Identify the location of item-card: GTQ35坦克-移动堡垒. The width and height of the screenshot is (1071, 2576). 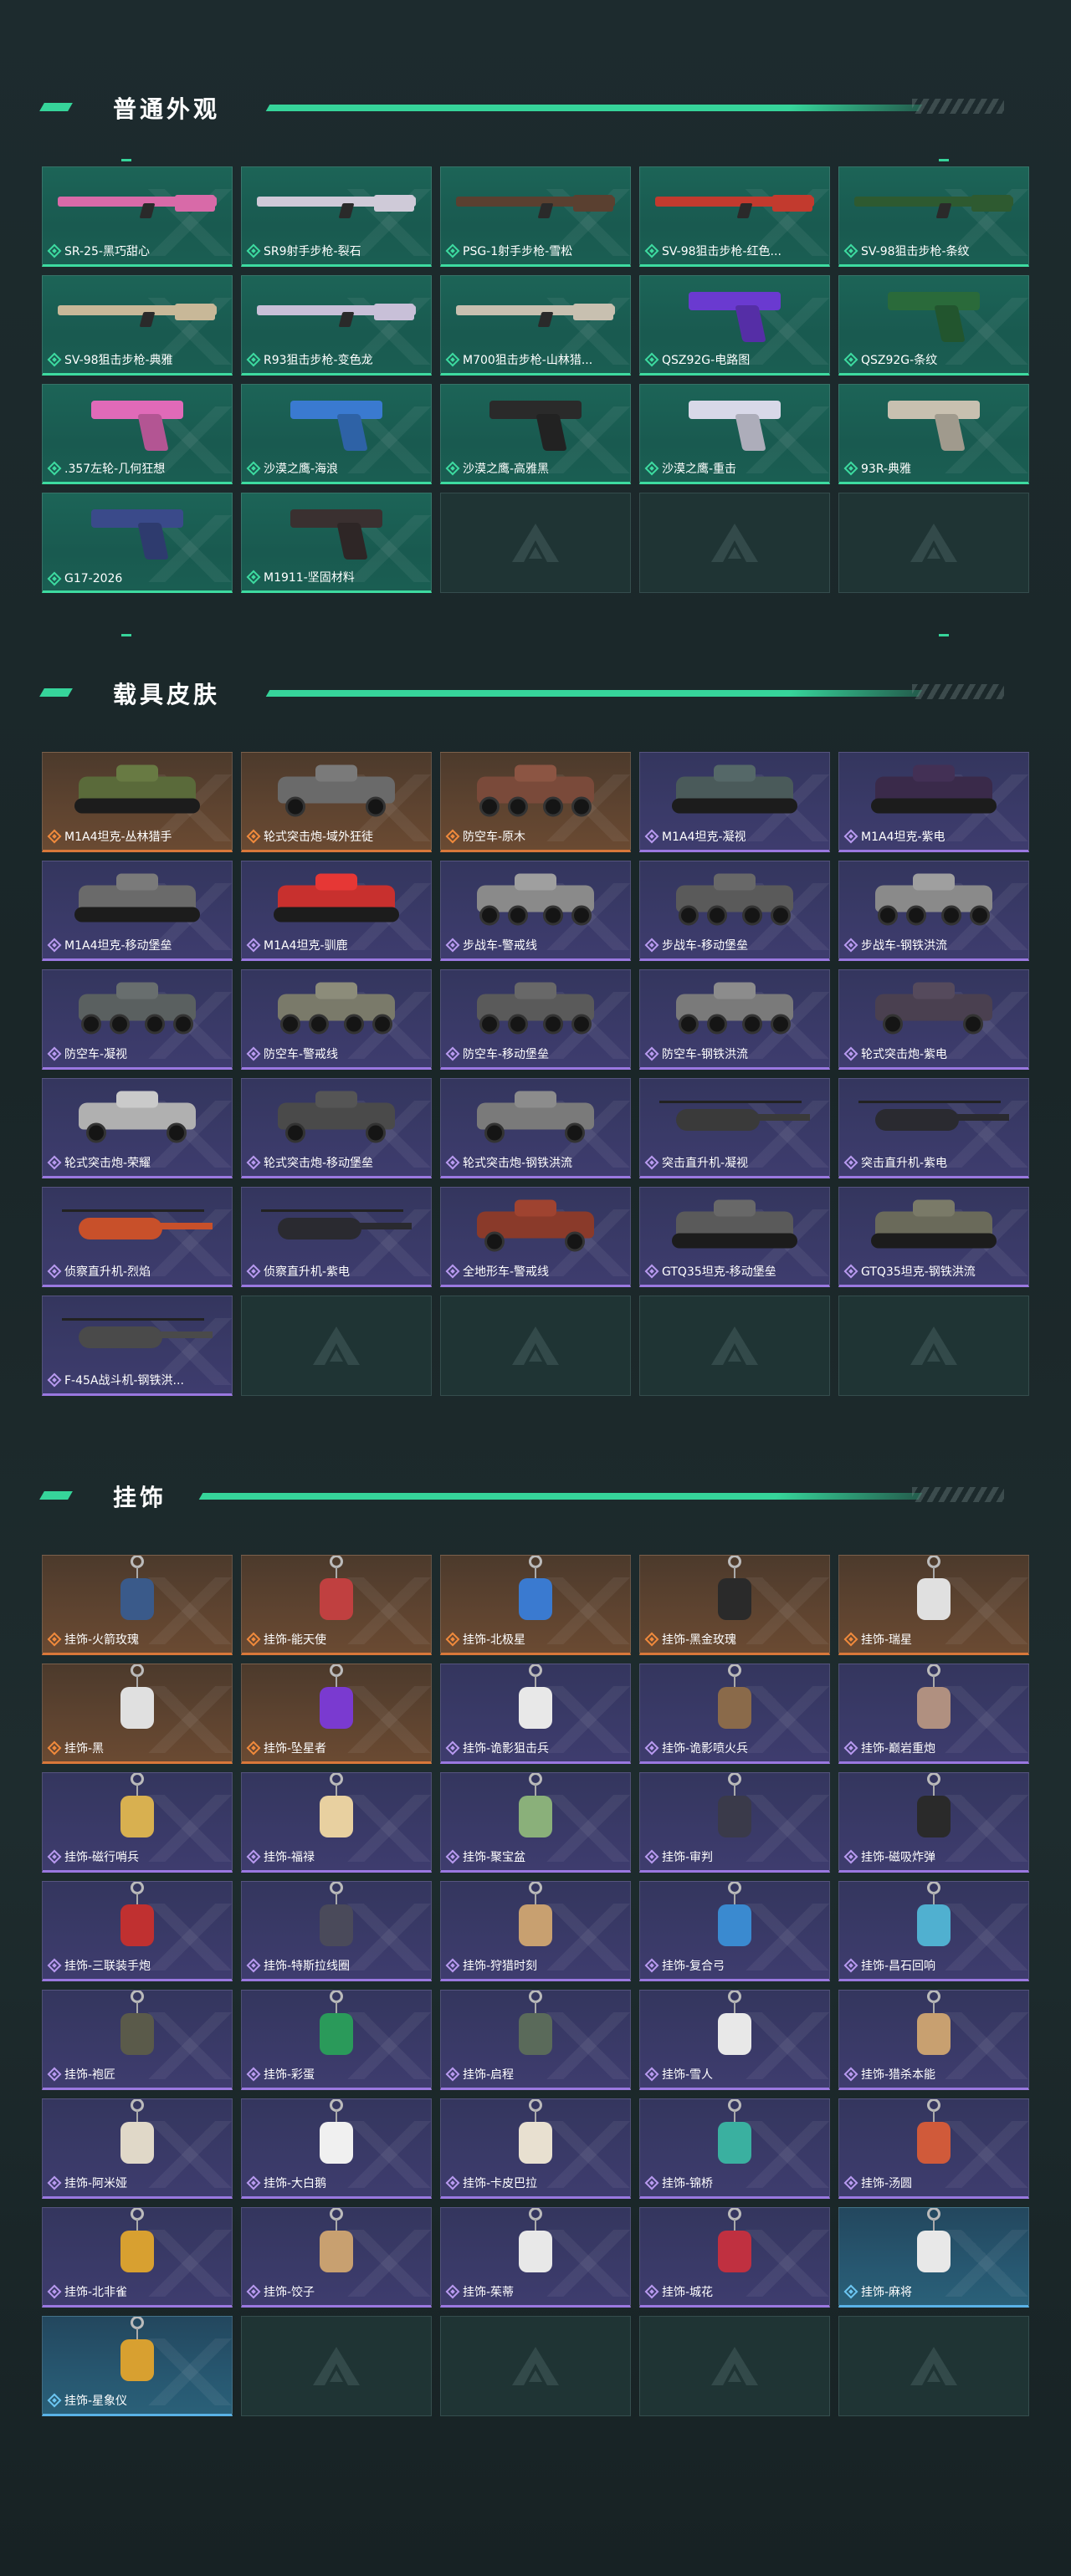
(734, 1237).